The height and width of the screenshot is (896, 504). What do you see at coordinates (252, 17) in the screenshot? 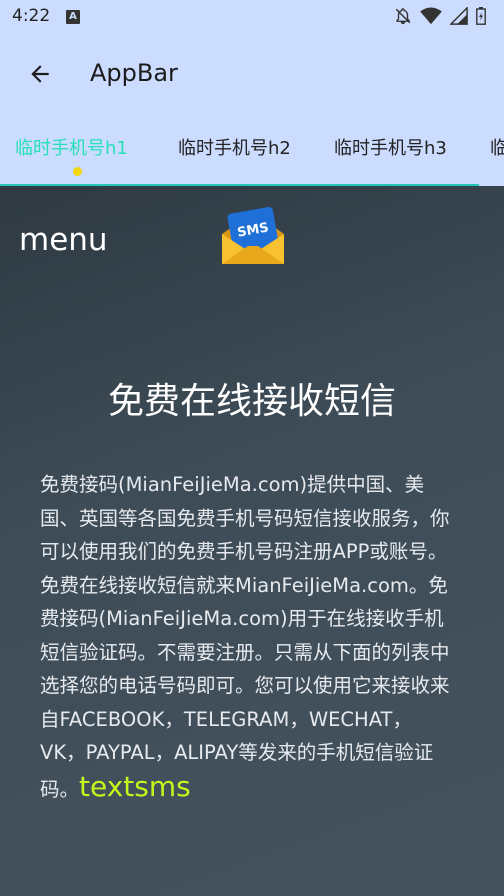
I see `status-bar: 4:22 A` at bounding box center [252, 17].